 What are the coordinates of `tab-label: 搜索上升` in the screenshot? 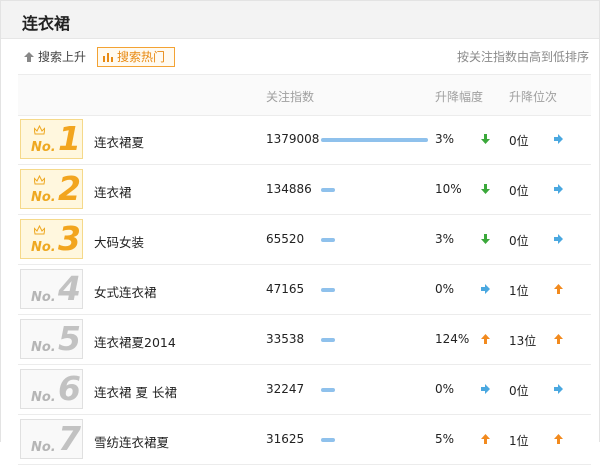 It's located at (62, 57).